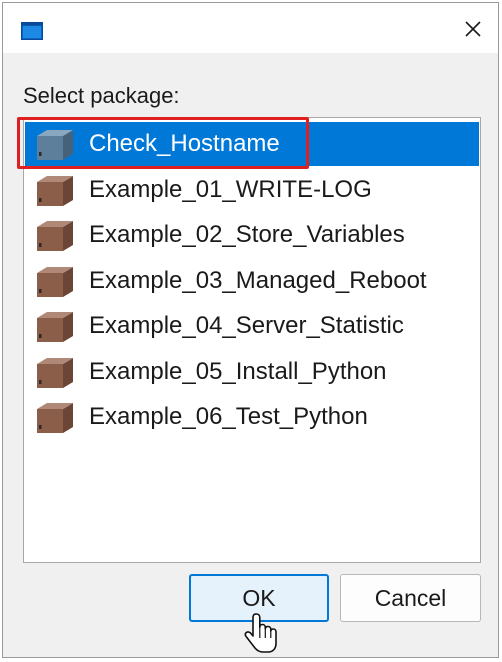 Image resolution: width=502 pixels, height=662 pixels. What do you see at coordinates (258, 280) in the screenshot?
I see `package-label: Example_03_Managed_Reboot` at bounding box center [258, 280].